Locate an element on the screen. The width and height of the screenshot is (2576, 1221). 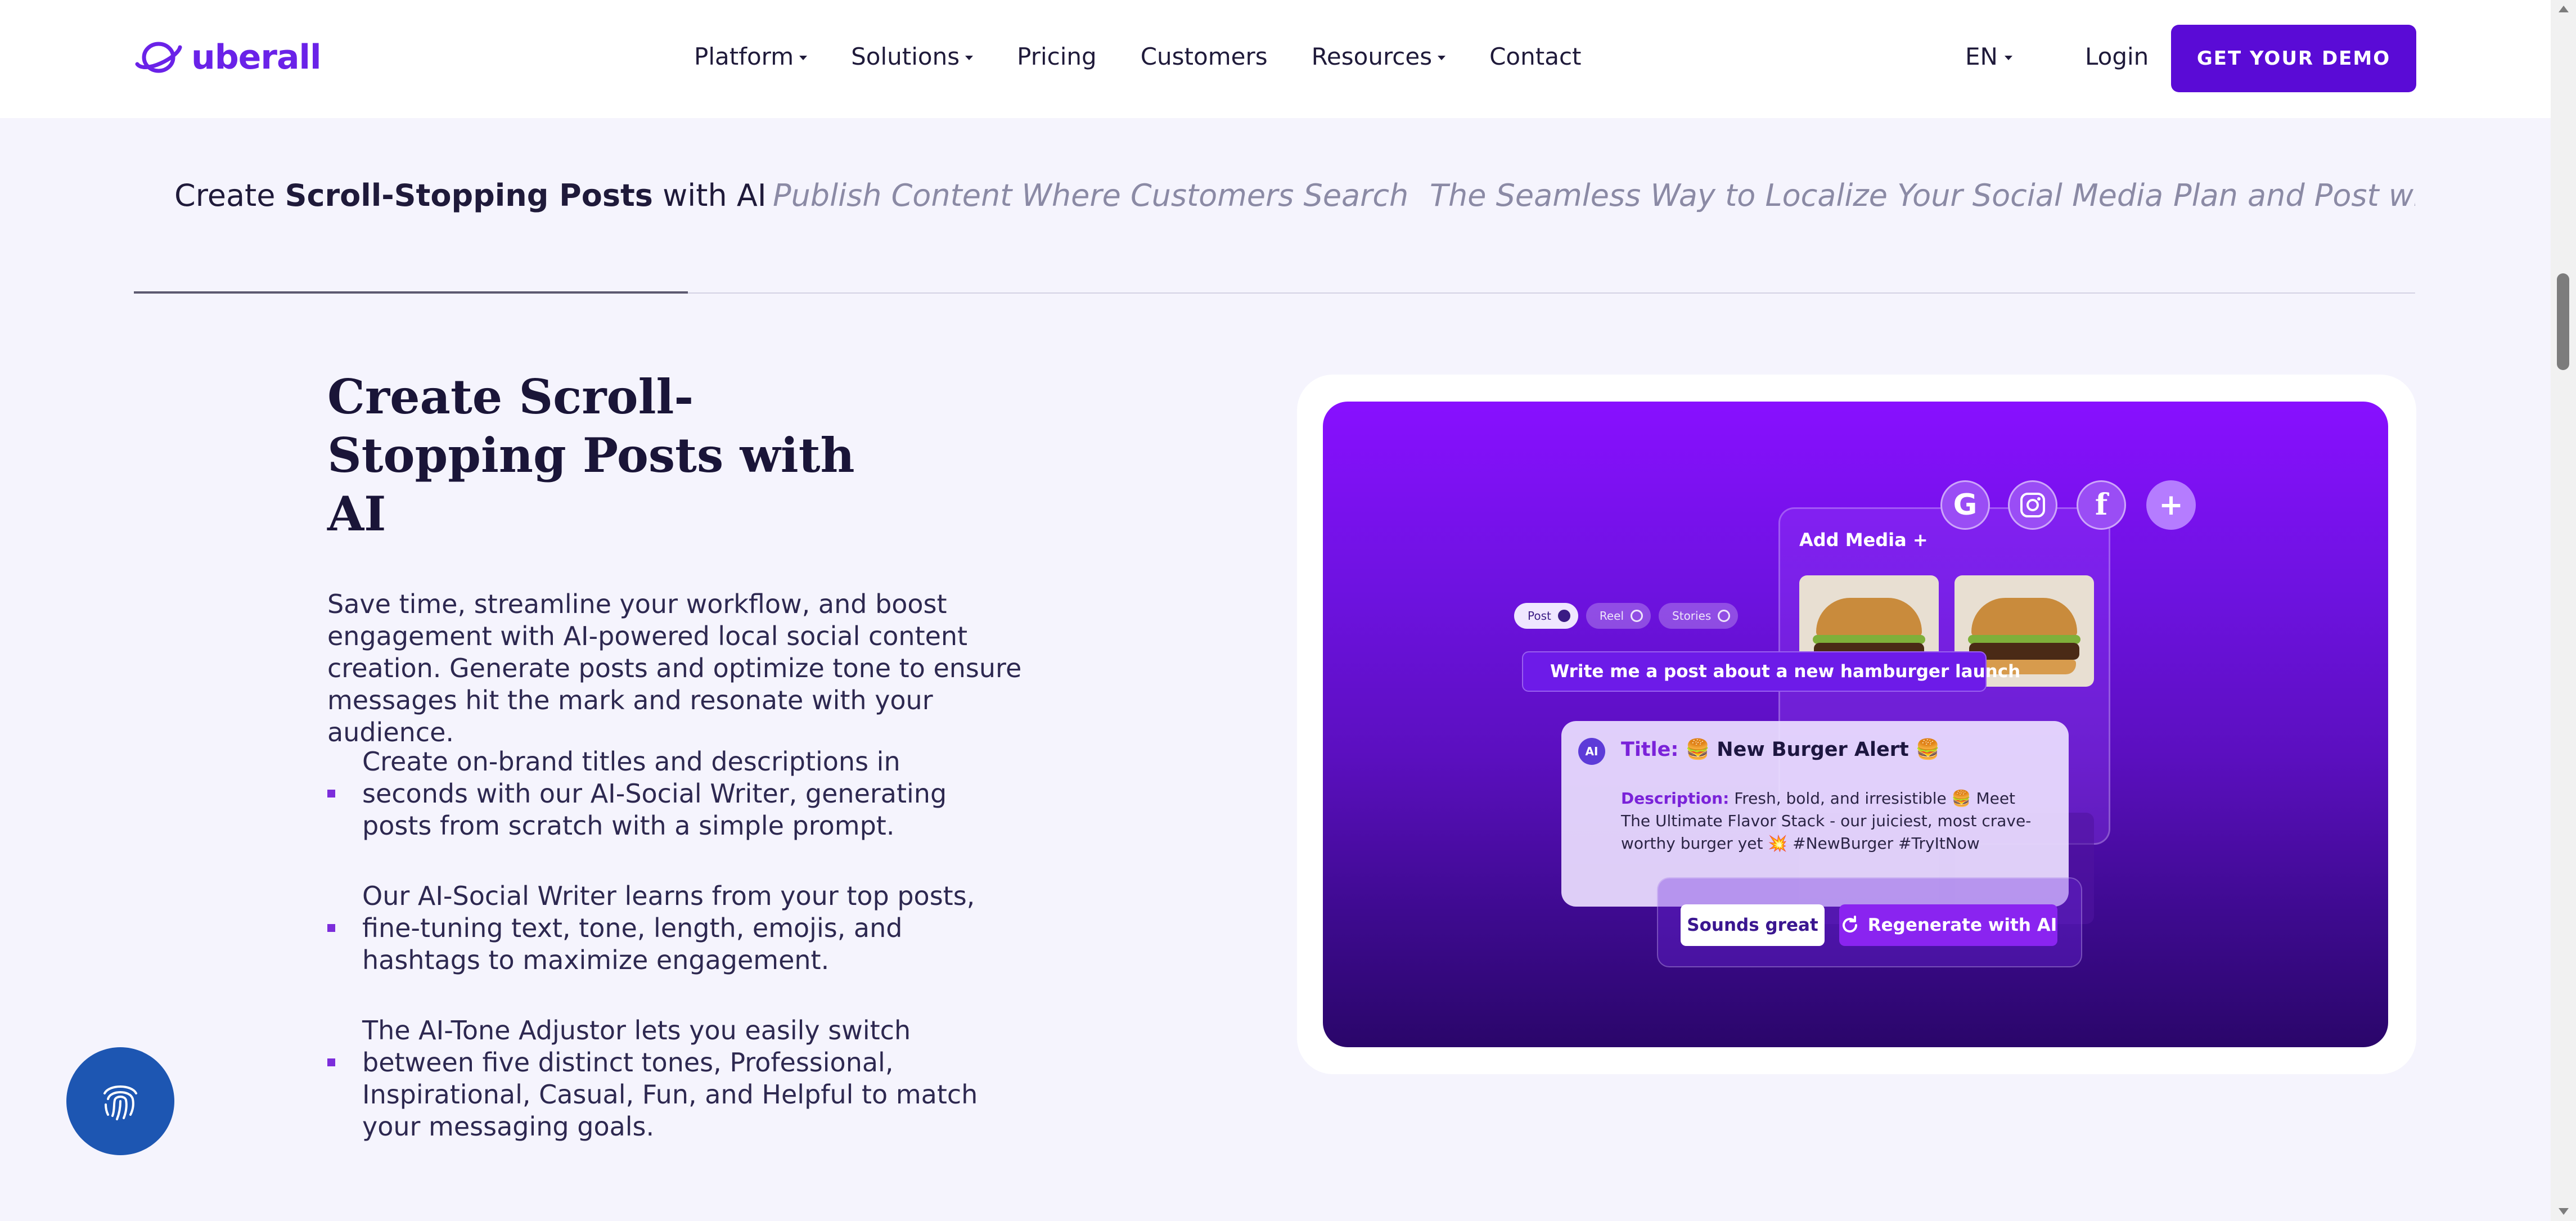
tab-create-posts: Create Scroll-Stopping Posts with AI is located at coordinates (470, 196).